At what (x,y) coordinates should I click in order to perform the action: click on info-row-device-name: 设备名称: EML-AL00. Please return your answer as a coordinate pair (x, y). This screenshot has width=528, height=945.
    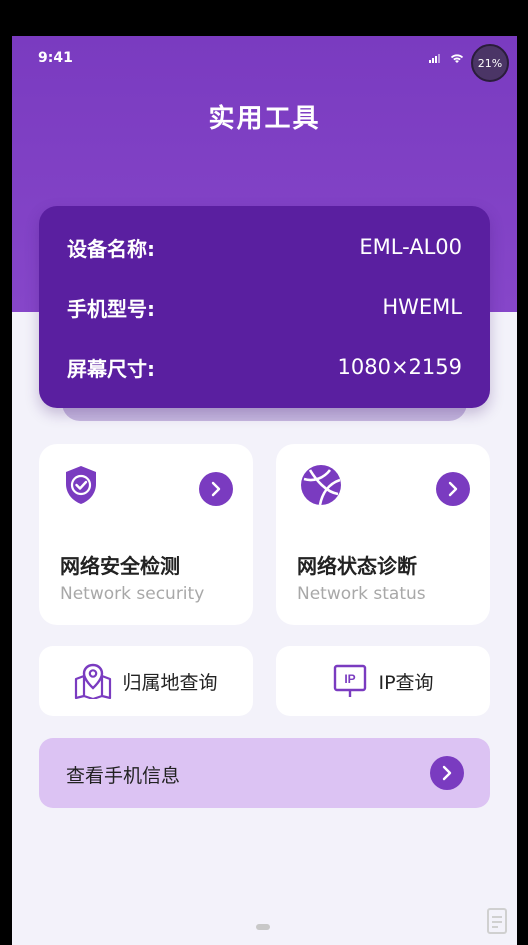
    Looking at the image, I should click on (264, 247).